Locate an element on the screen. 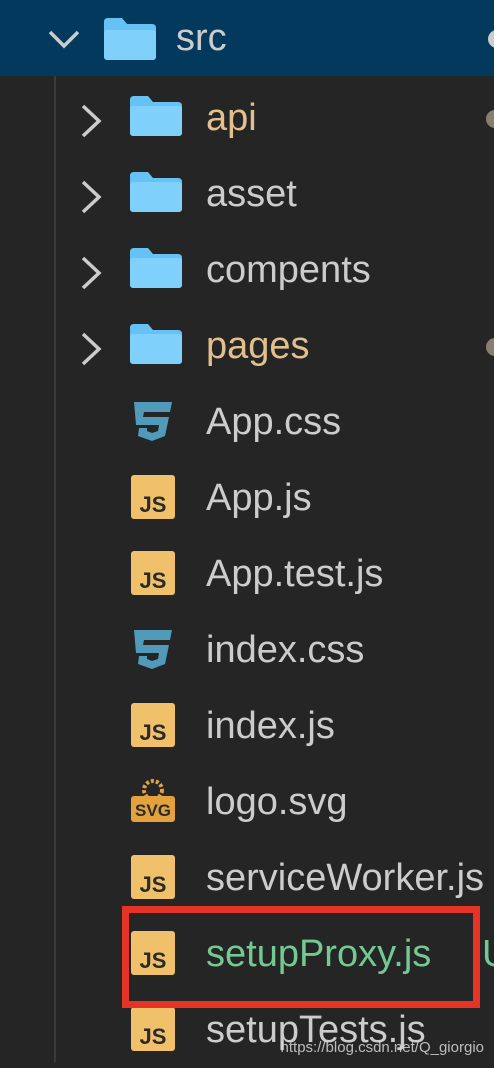  tree-row-folder-api: api is located at coordinates (247, 118).